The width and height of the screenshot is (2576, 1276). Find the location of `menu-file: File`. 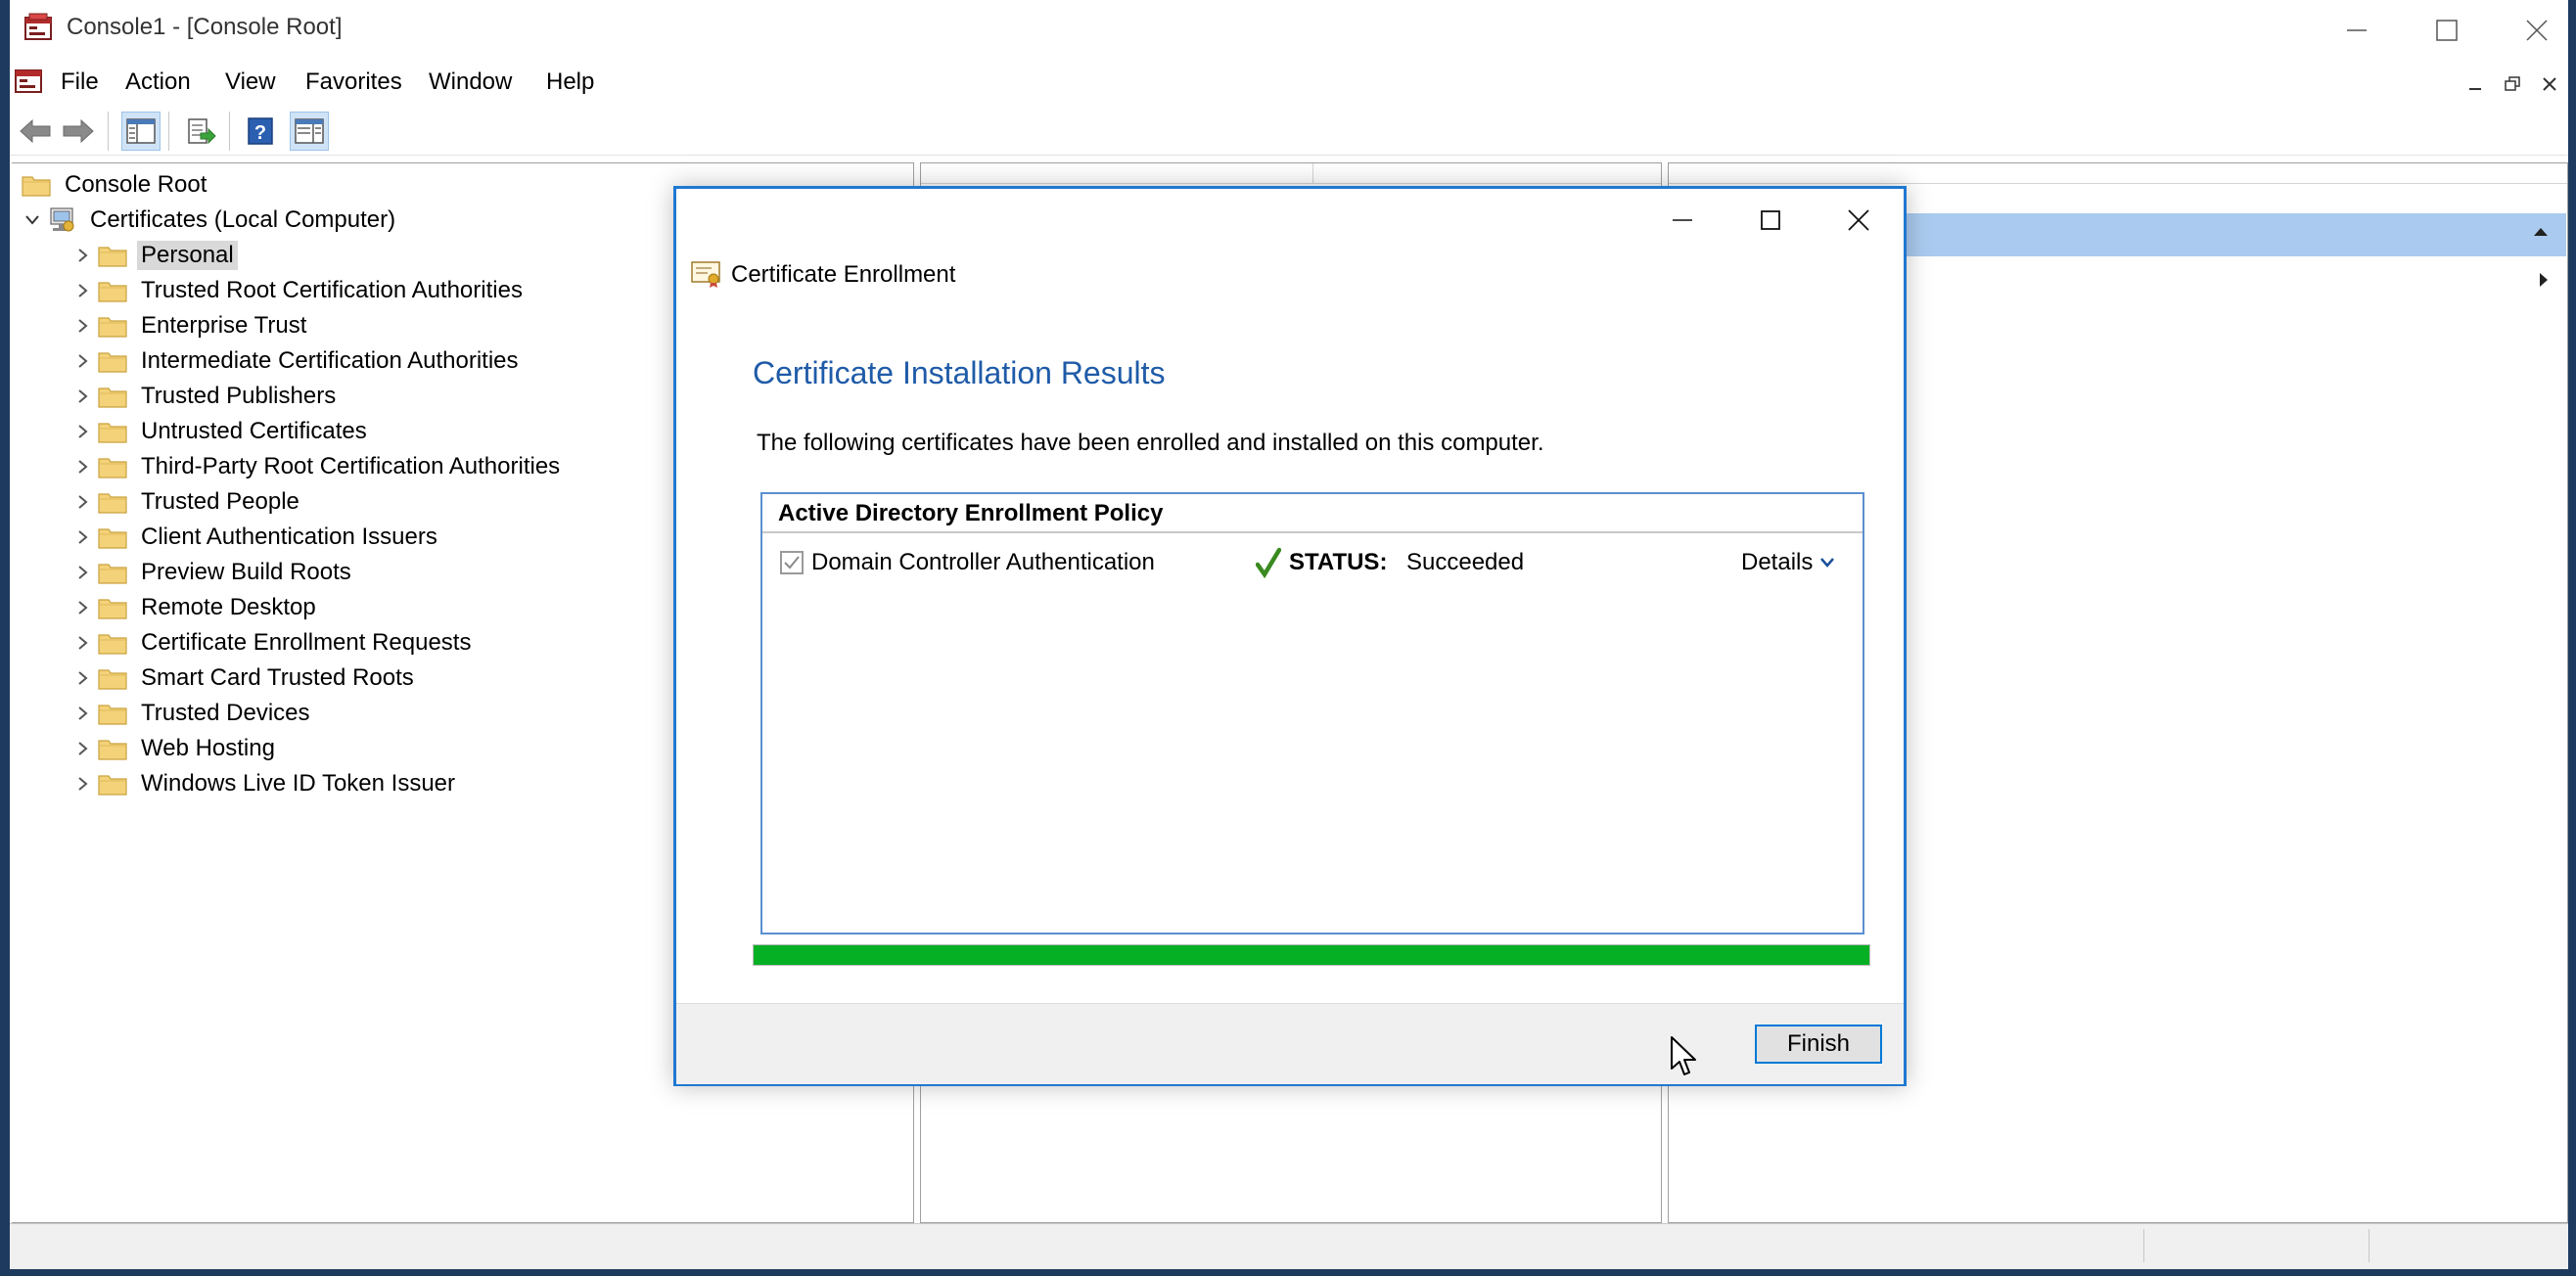

menu-file: File is located at coordinates (80, 82).